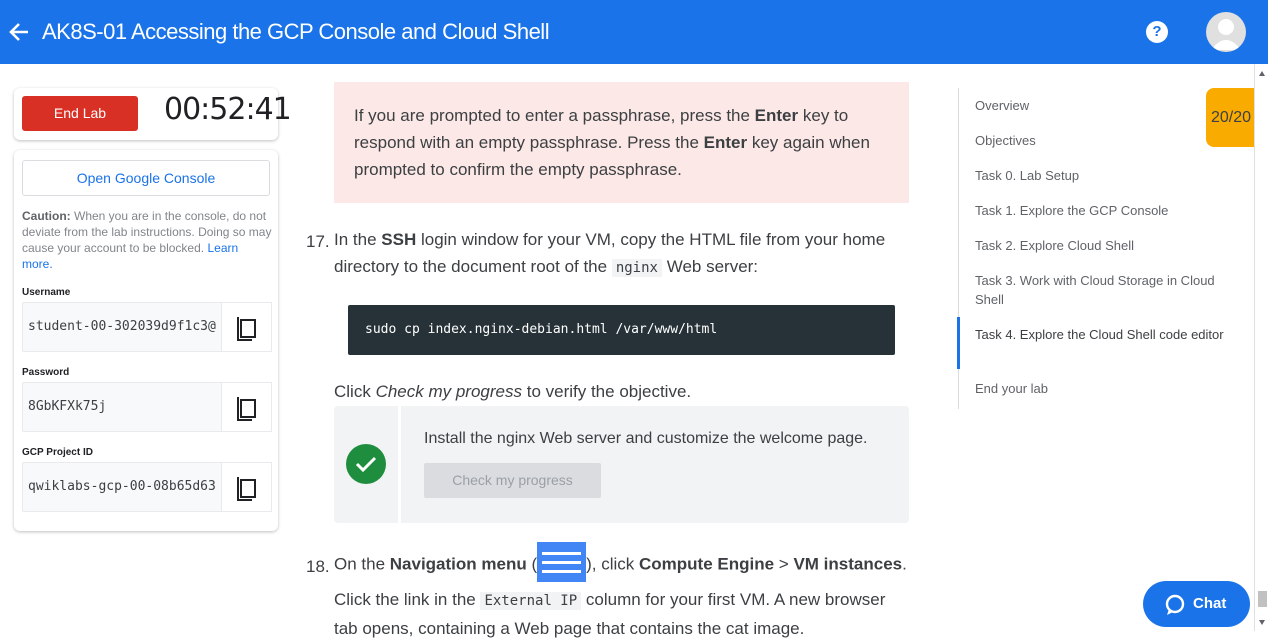  I want to click on chat-label: Chat, so click(1210, 603).